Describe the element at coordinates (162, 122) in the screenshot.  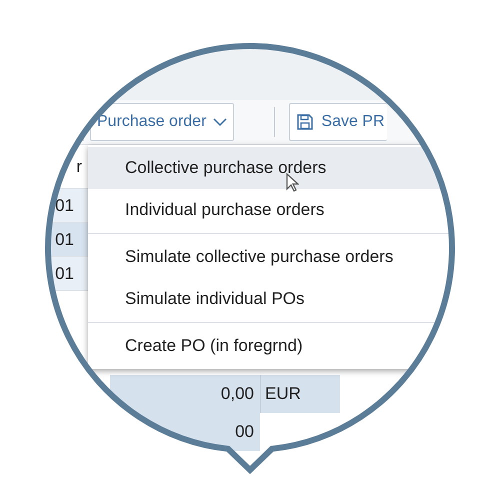
I see `menu-button: Purchase order` at that location.